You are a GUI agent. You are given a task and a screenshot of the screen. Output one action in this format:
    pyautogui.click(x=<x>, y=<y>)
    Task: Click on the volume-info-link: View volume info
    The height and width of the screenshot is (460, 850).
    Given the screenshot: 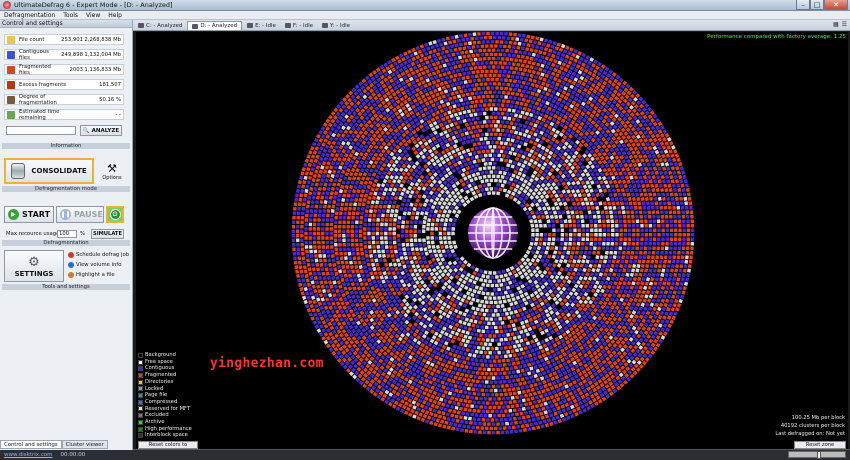 What is the action you would take?
    pyautogui.click(x=95, y=265)
    